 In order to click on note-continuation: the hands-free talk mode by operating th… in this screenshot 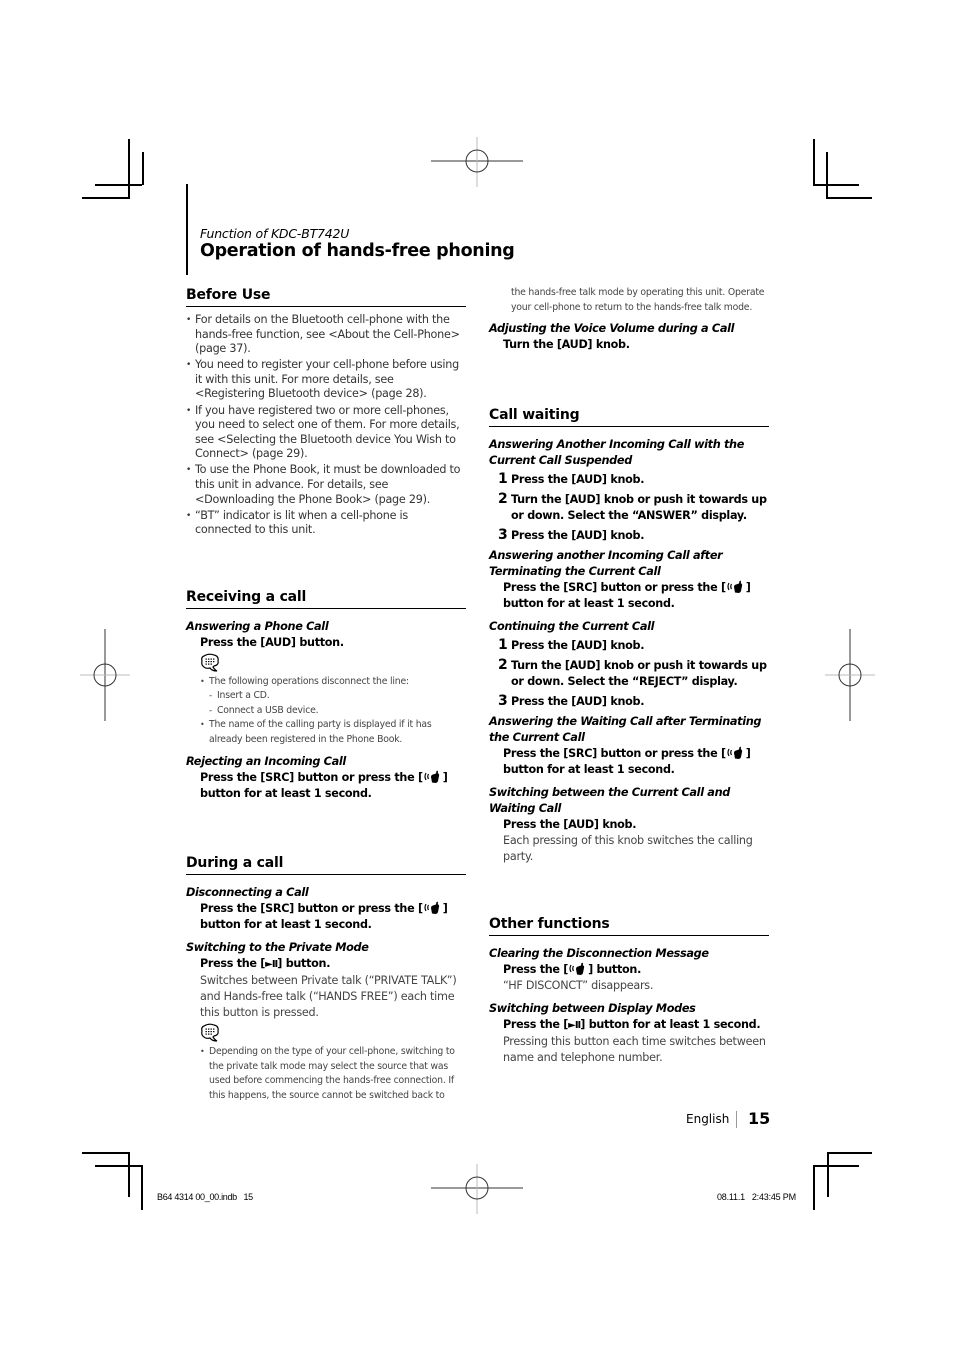, I will do `click(638, 300)`.